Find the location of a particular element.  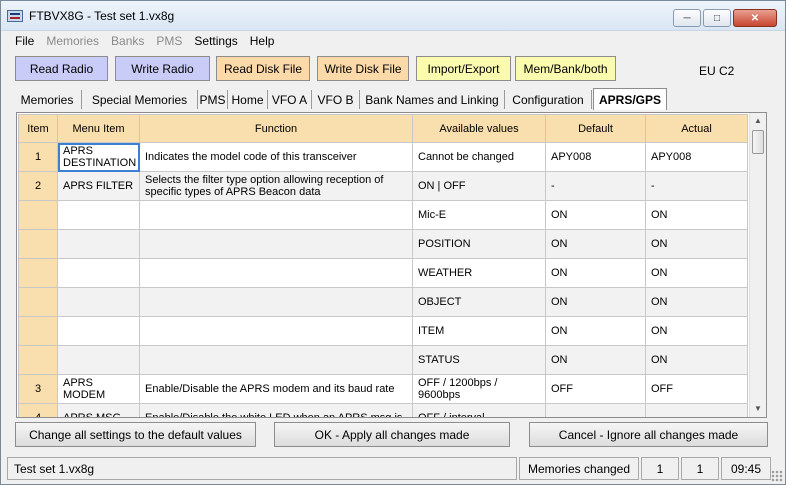

tab-pms: PMS is located at coordinates (213, 99).